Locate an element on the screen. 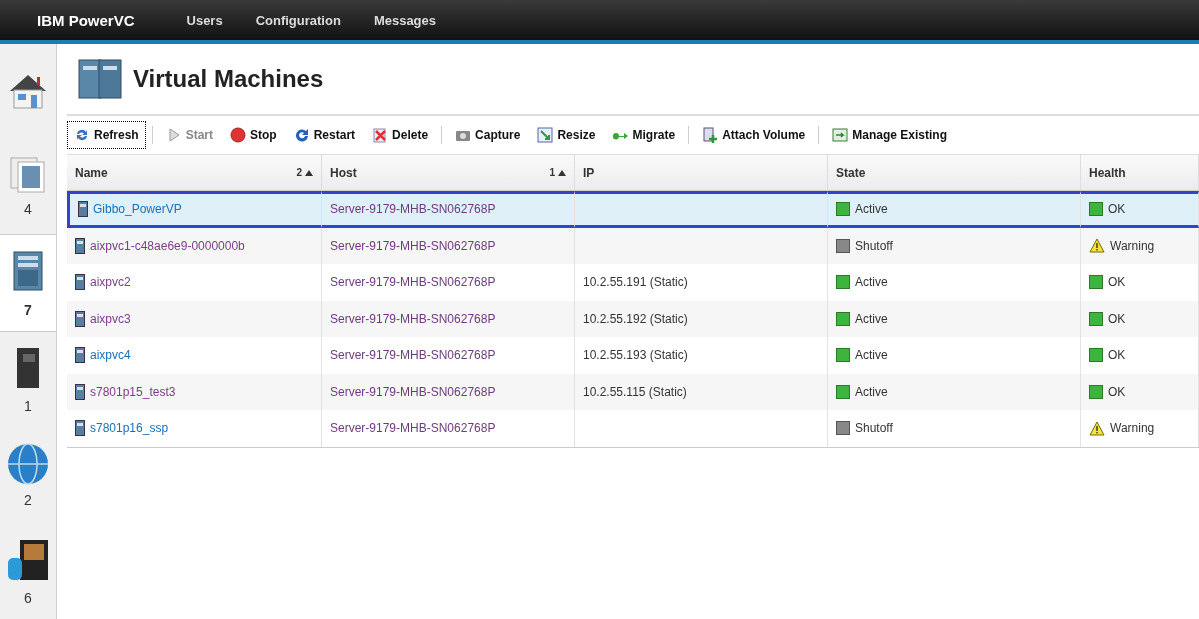 This screenshot has height=619, width=1199. table-cell: 10.2.55.115 (Static) is located at coordinates (701, 391).